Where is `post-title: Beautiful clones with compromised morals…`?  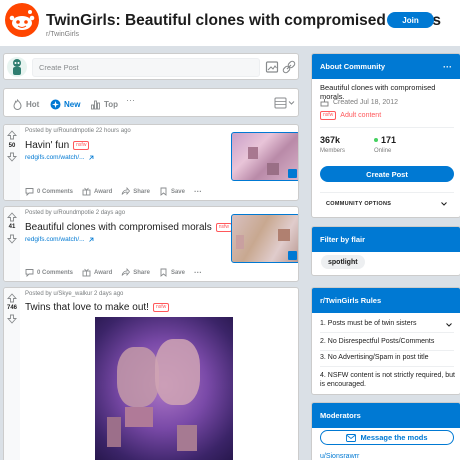 post-title: Beautiful clones with compromised morals… is located at coordinates (129, 227).